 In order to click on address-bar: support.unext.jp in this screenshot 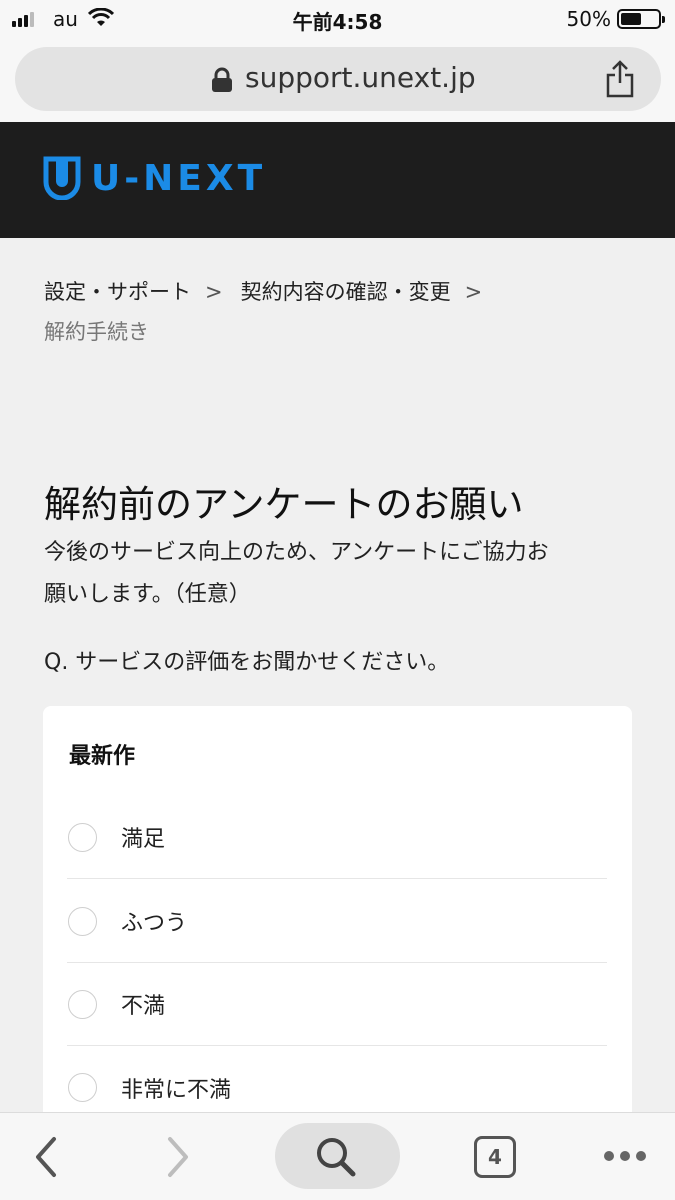, I will do `click(338, 79)`.